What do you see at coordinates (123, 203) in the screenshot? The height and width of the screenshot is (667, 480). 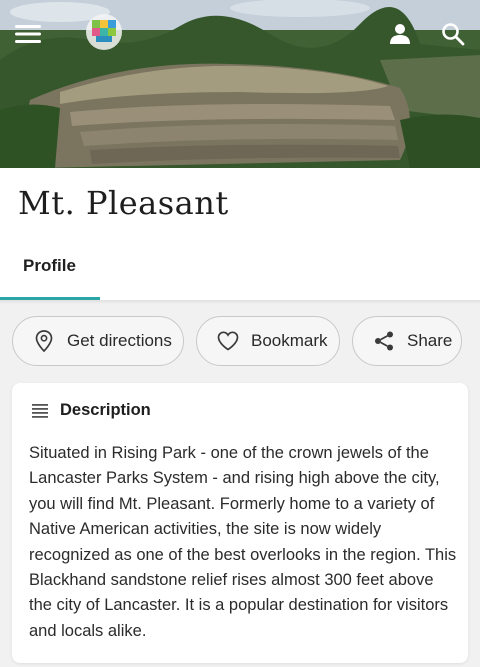 I see `page-title: Mt. Pleasant` at bounding box center [123, 203].